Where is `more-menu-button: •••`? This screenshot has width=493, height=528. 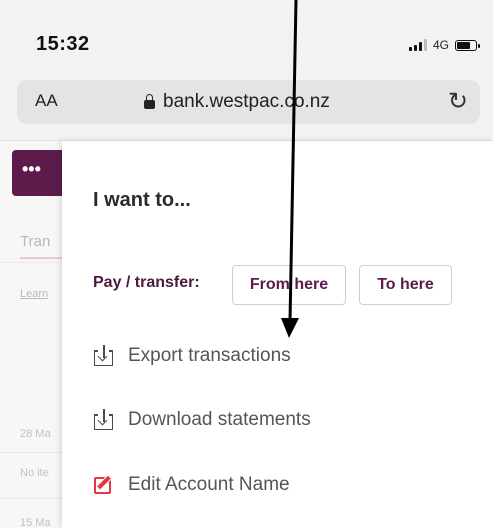 more-menu-button: ••• is located at coordinates (37, 173).